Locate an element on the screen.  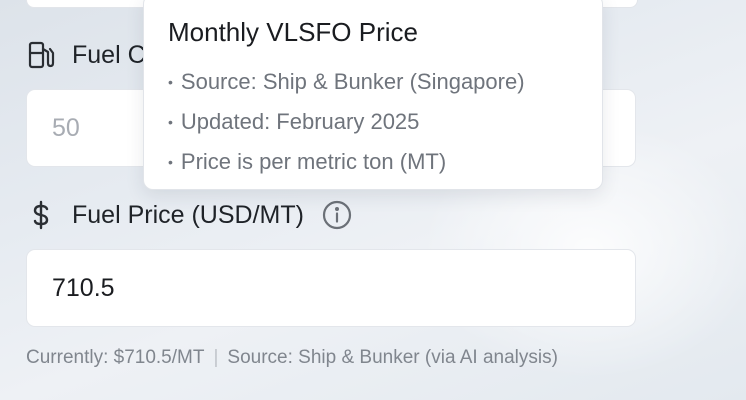
fuel-price-label: Fuel Price (USD/MT) is located at coordinates (188, 214).